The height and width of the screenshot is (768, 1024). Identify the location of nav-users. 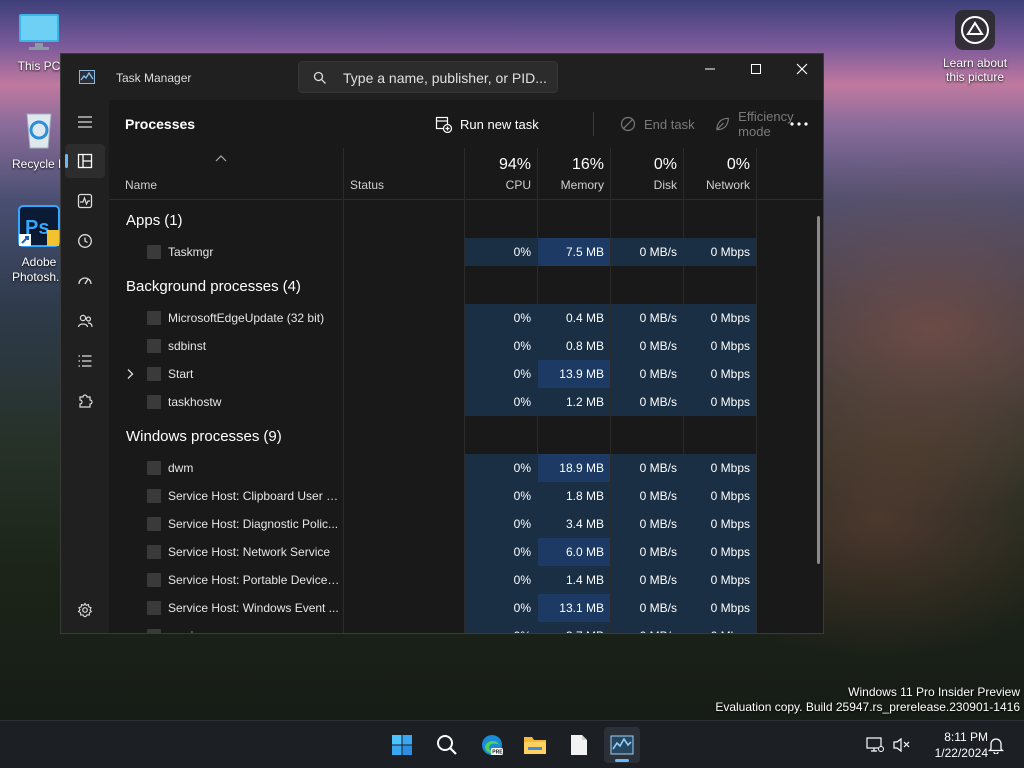
(85, 321).